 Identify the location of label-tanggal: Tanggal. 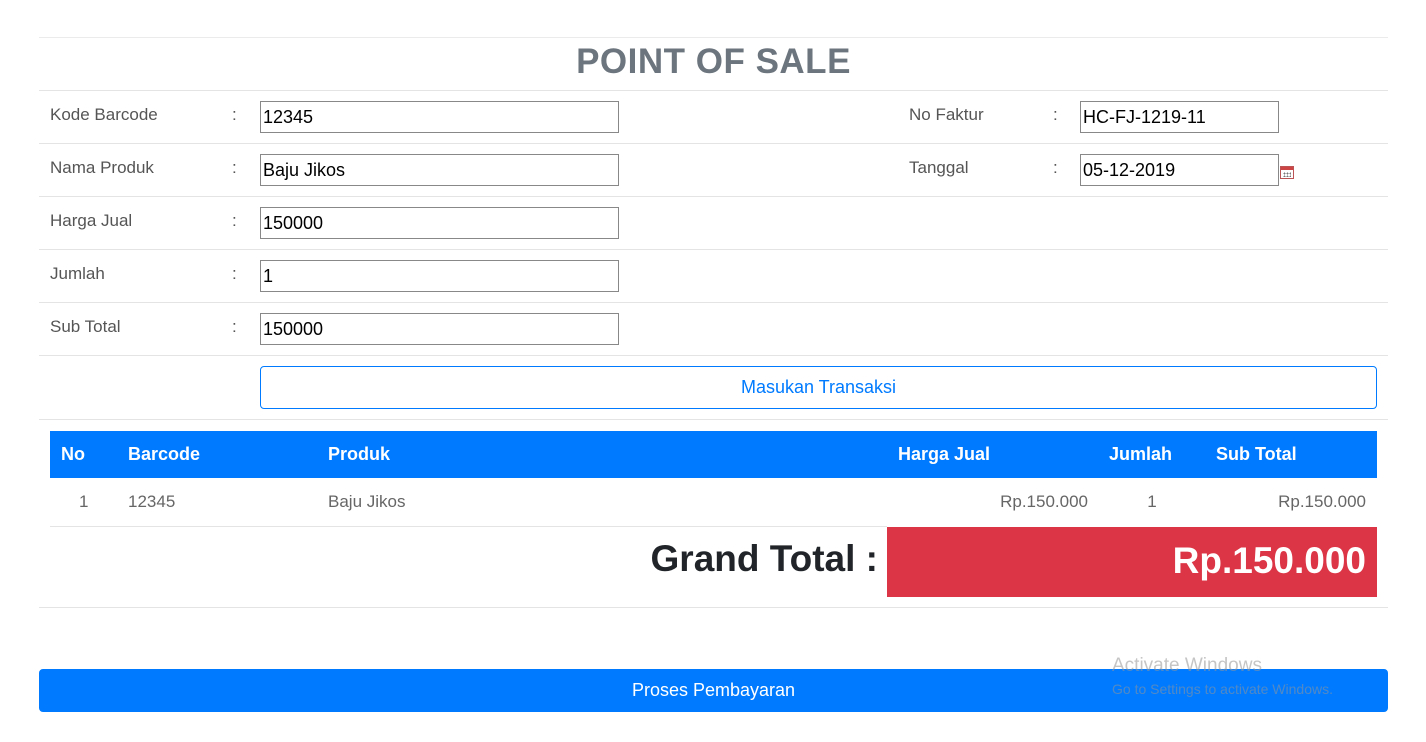
(939, 167).